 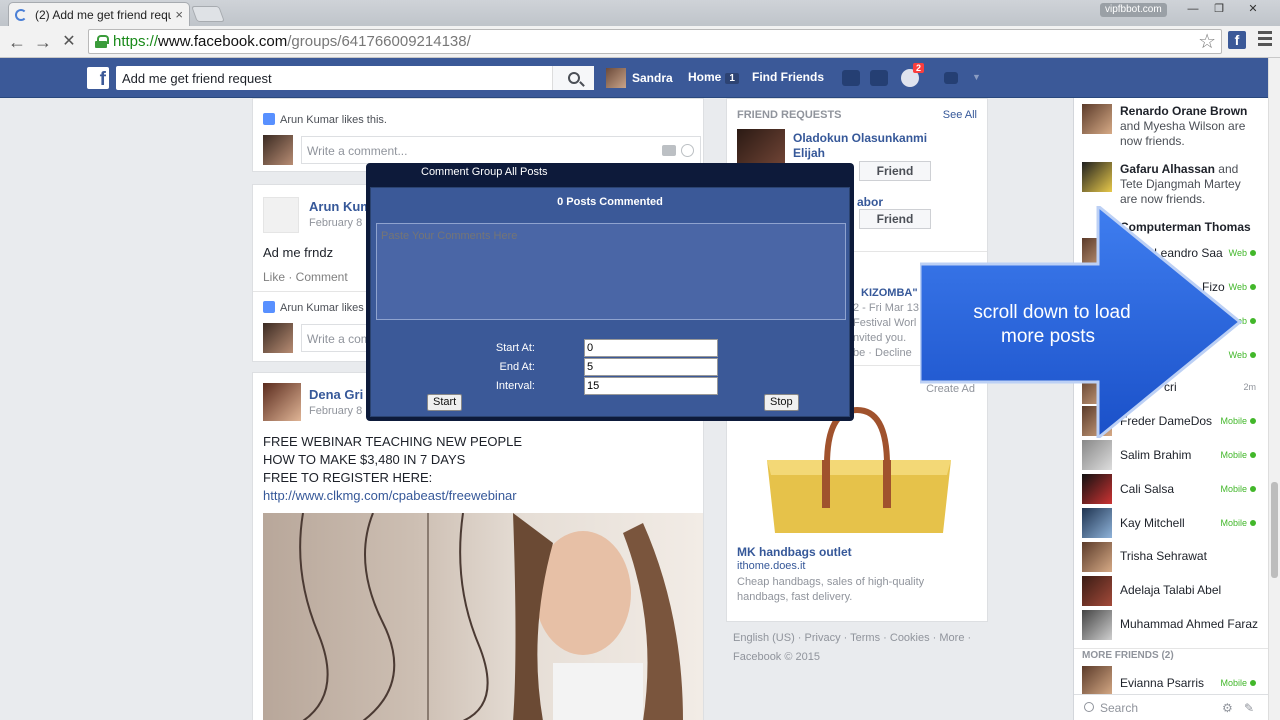 I want to click on lock-icon, so click(x=102, y=41).